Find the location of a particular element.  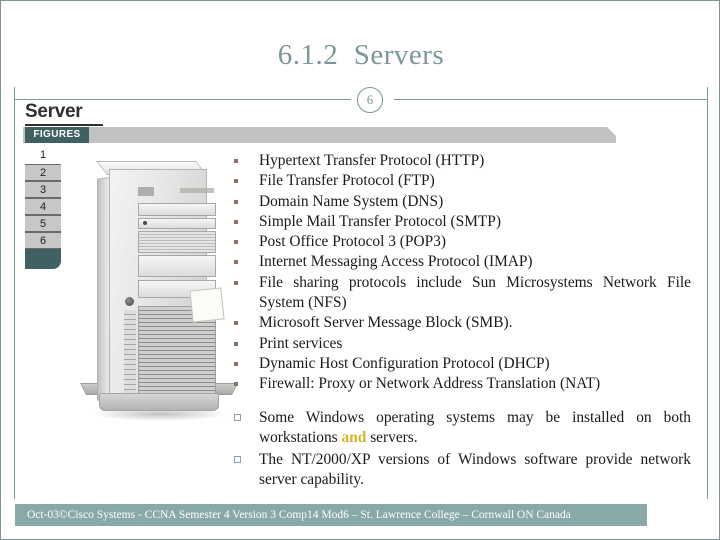

figure-number-5: 5 is located at coordinates (43, 223).